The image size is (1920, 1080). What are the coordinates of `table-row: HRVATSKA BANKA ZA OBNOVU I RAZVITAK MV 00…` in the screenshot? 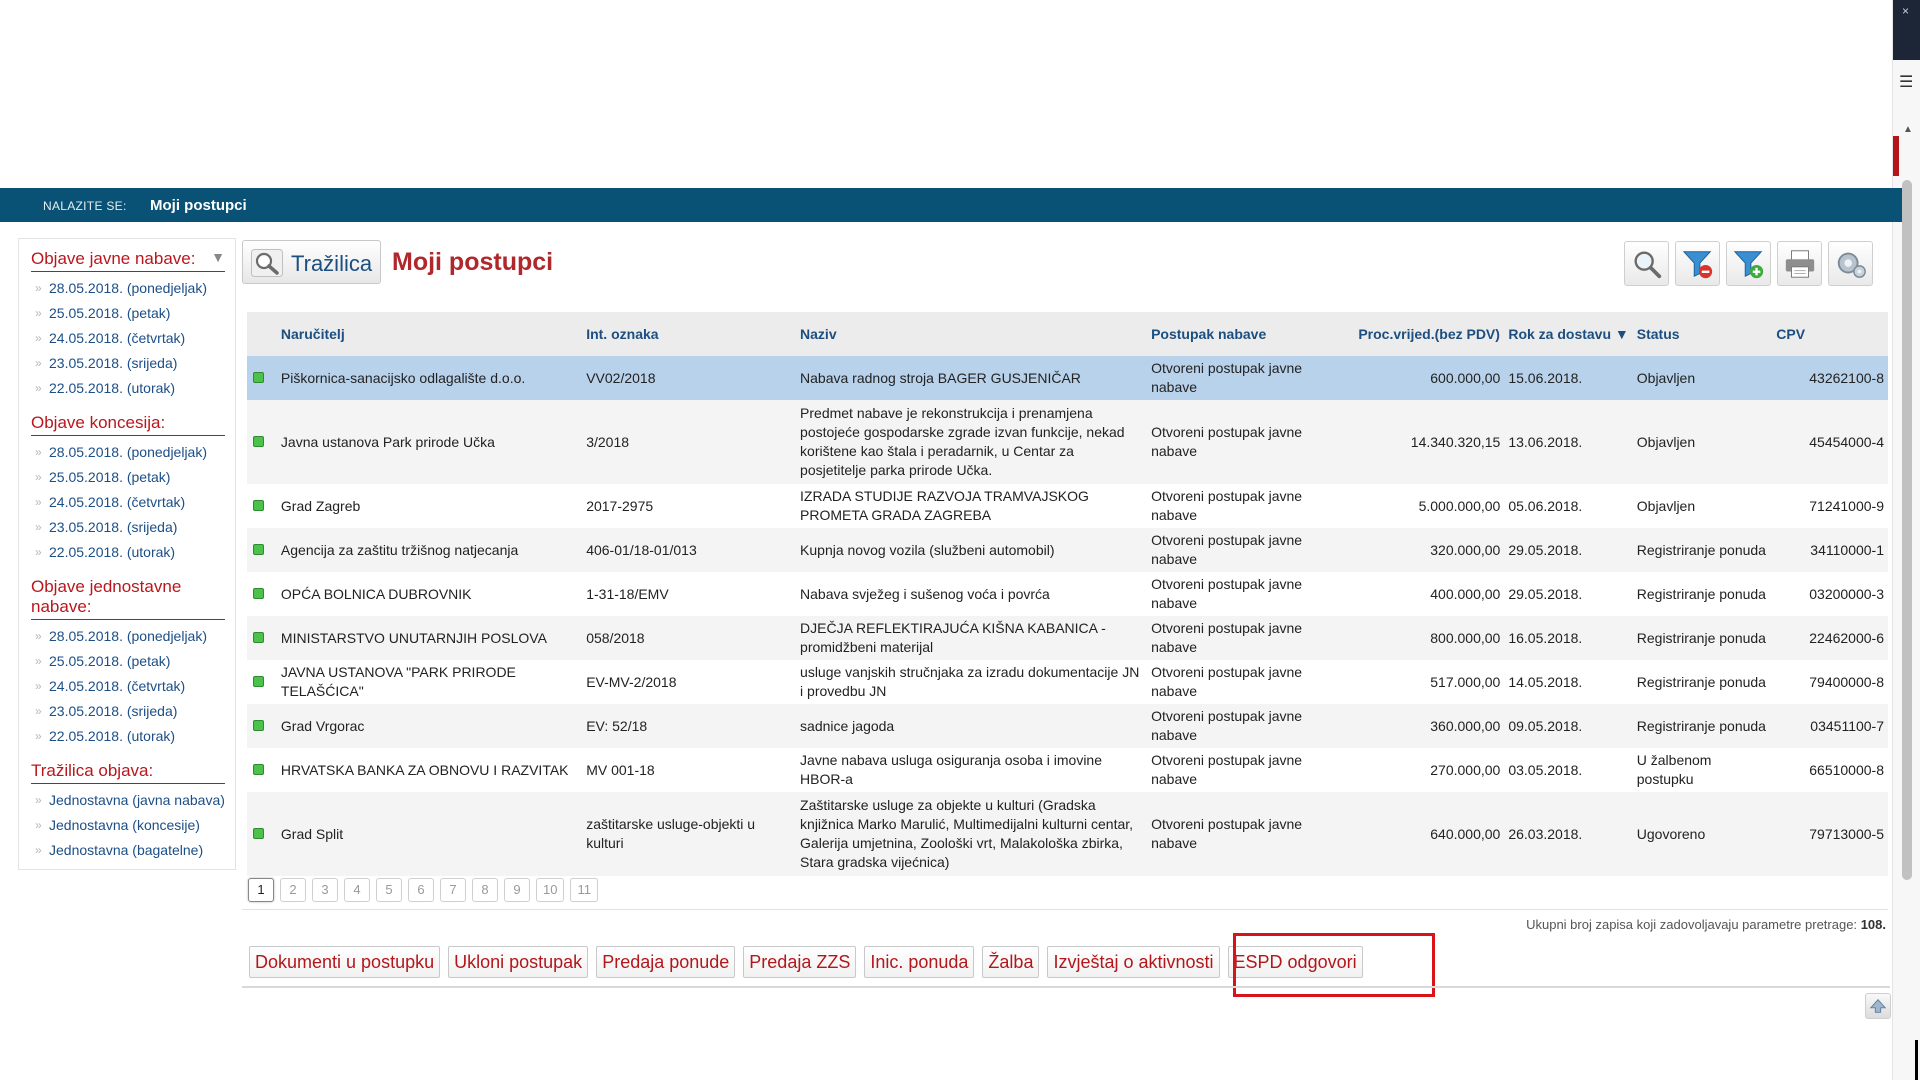 It's located at (1067, 770).